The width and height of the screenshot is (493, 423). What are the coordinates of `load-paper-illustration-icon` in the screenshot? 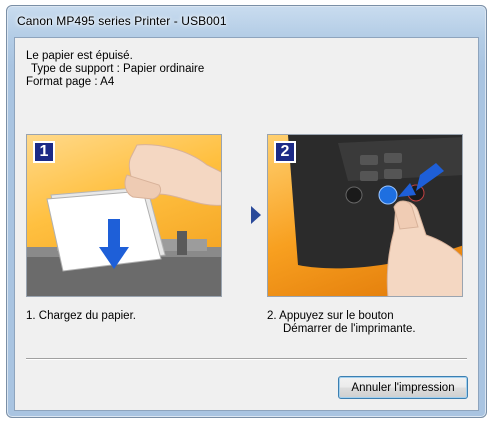 It's located at (124, 220).